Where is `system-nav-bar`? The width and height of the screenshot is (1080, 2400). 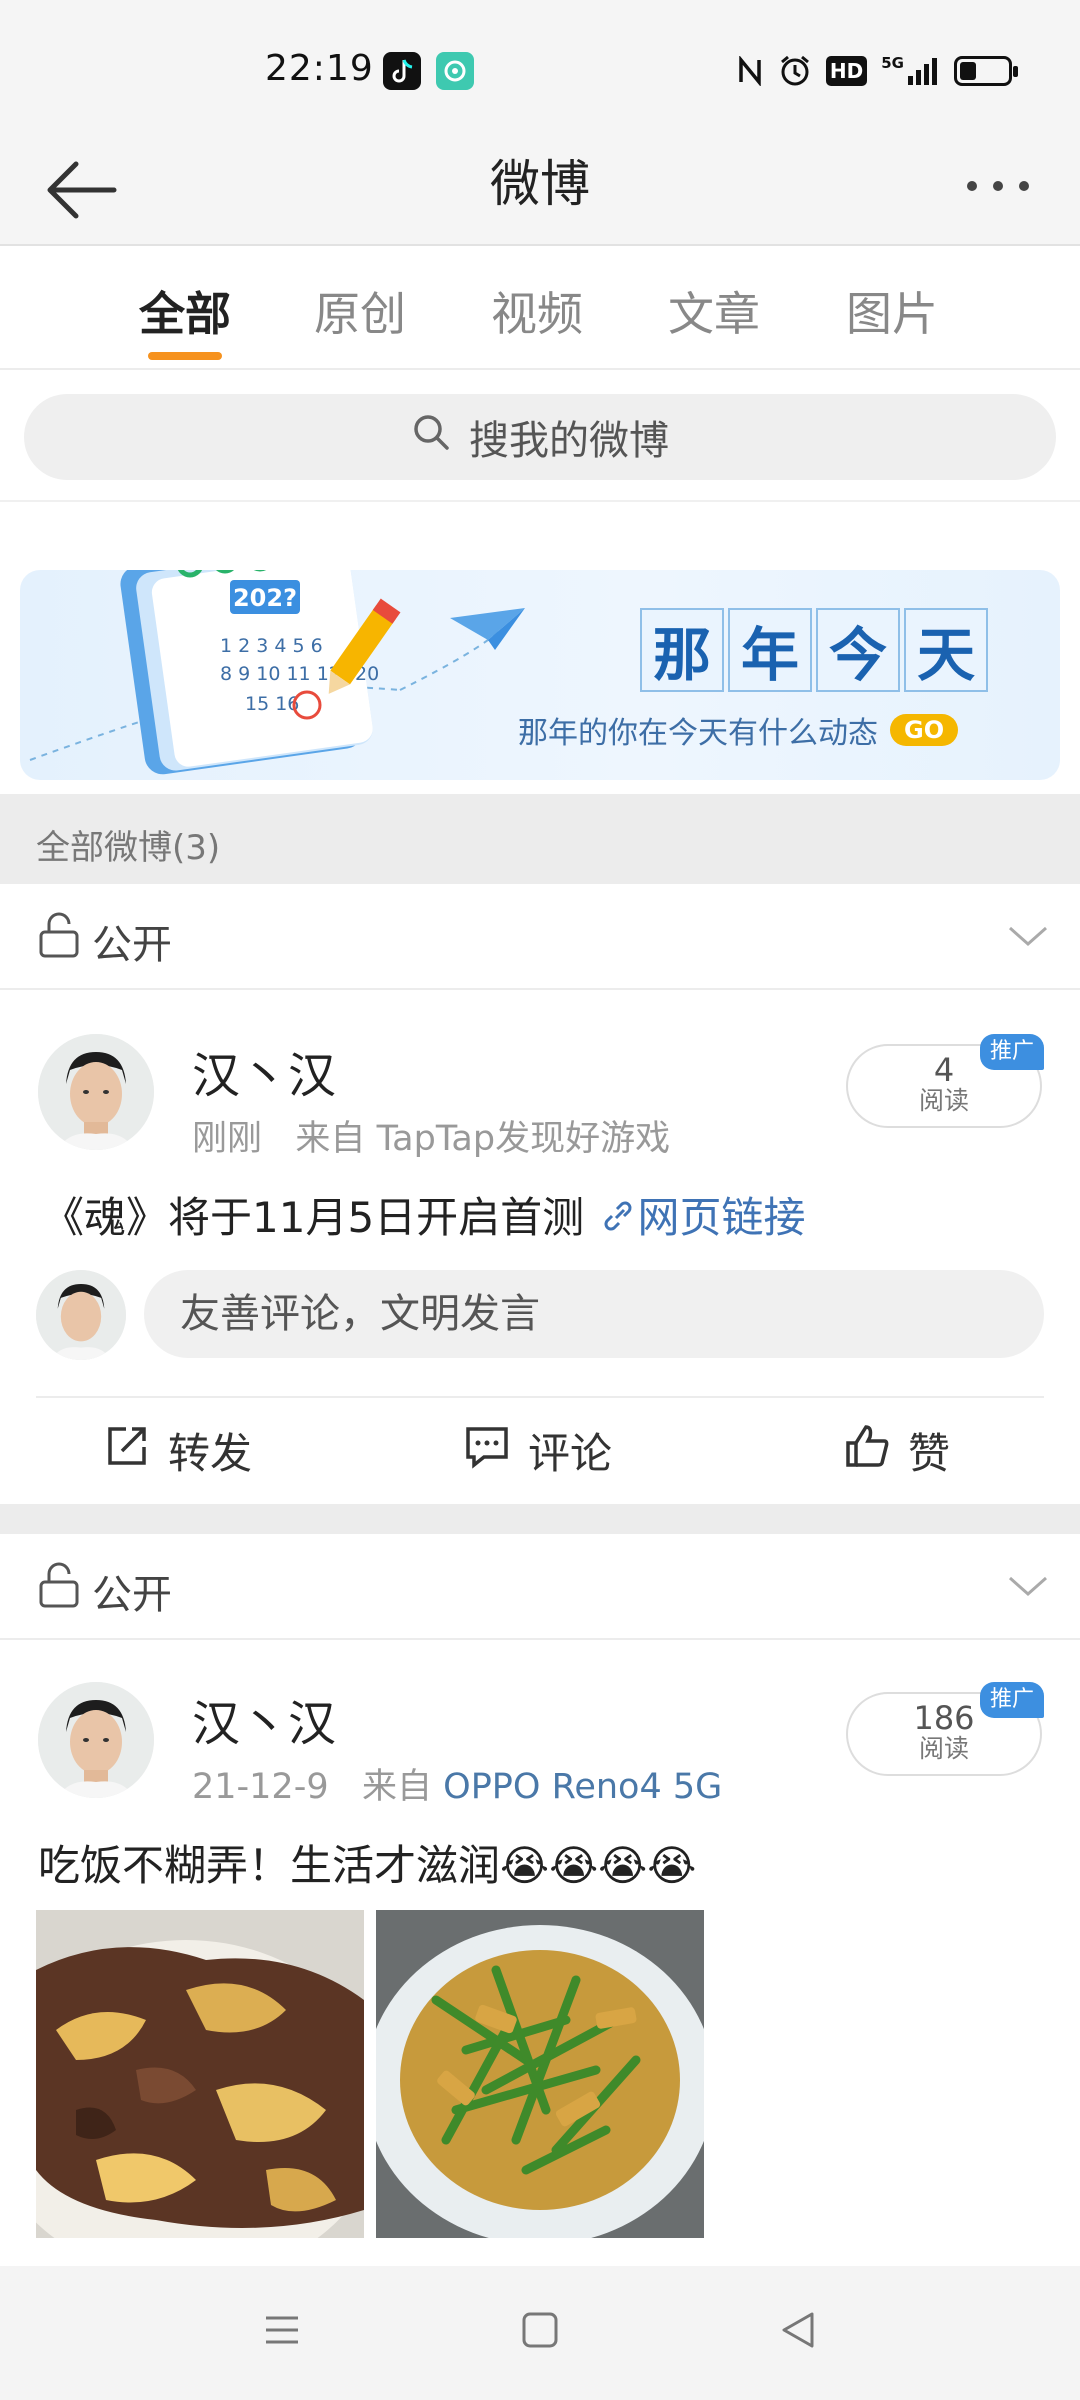 system-nav-bar is located at coordinates (540, 2333).